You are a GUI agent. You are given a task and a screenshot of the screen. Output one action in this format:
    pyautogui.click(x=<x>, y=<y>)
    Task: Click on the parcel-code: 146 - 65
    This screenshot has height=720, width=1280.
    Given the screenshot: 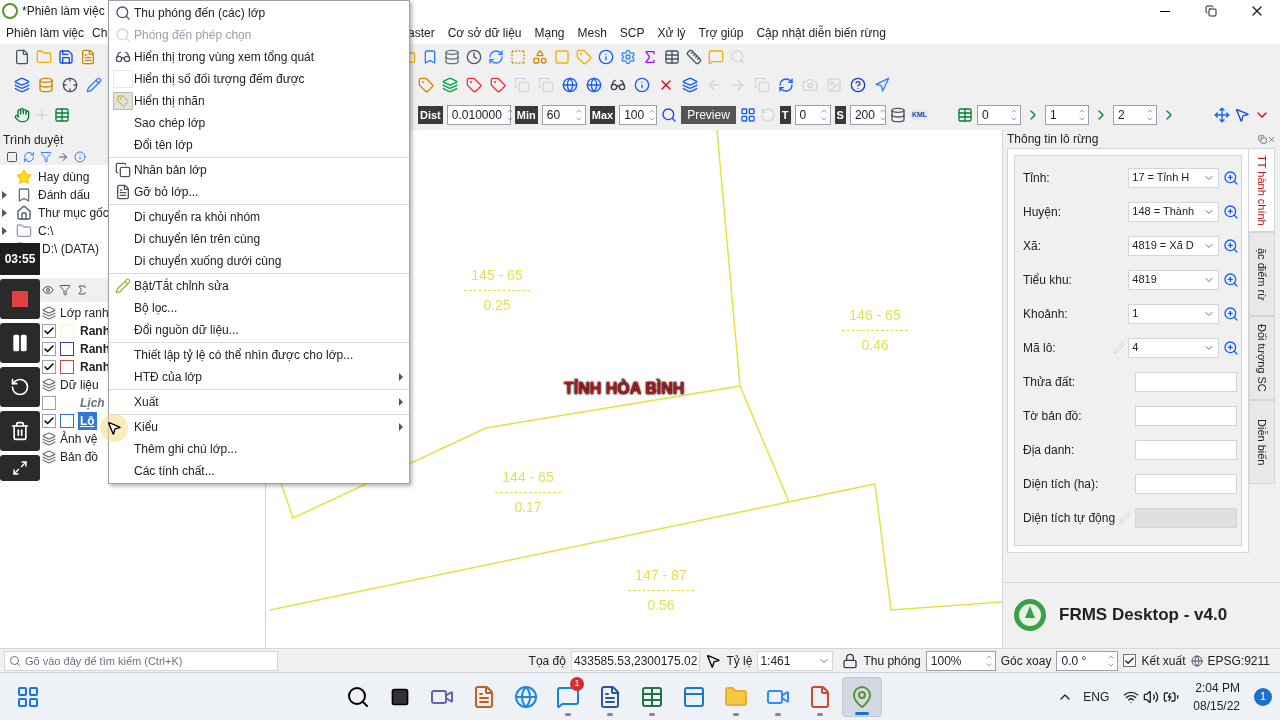 What is the action you would take?
    pyautogui.click(x=875, y=315)
    